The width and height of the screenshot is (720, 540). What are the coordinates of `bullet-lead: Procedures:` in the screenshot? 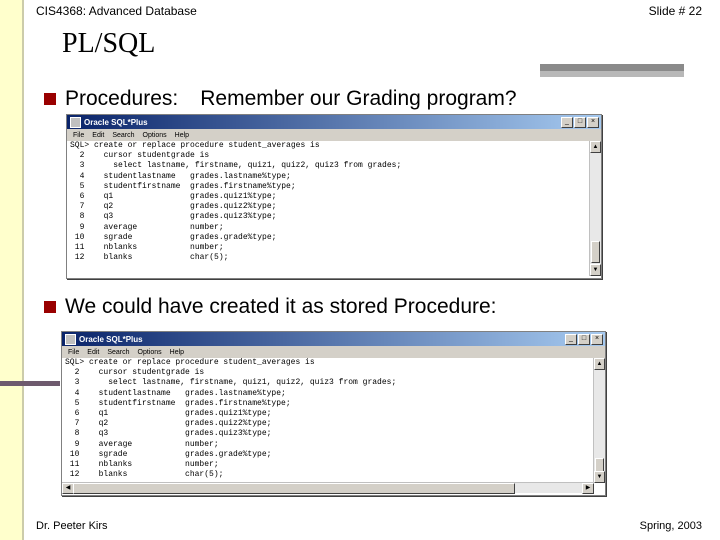 It's located at (122, 98).